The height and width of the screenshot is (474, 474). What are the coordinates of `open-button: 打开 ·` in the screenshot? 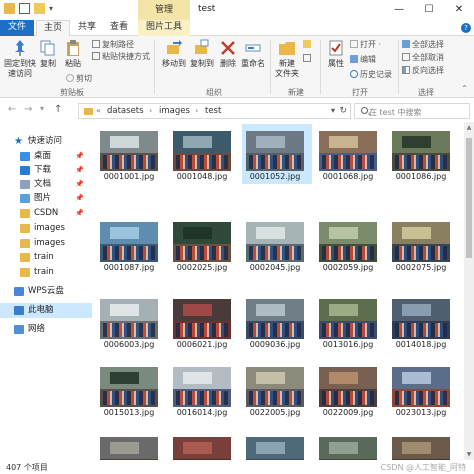 It's located at (365, 45).